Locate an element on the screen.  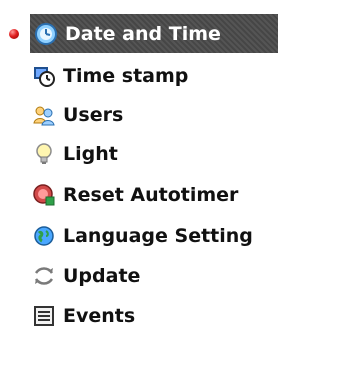
menu-item-update: Update is located at coordinates (86, 276).